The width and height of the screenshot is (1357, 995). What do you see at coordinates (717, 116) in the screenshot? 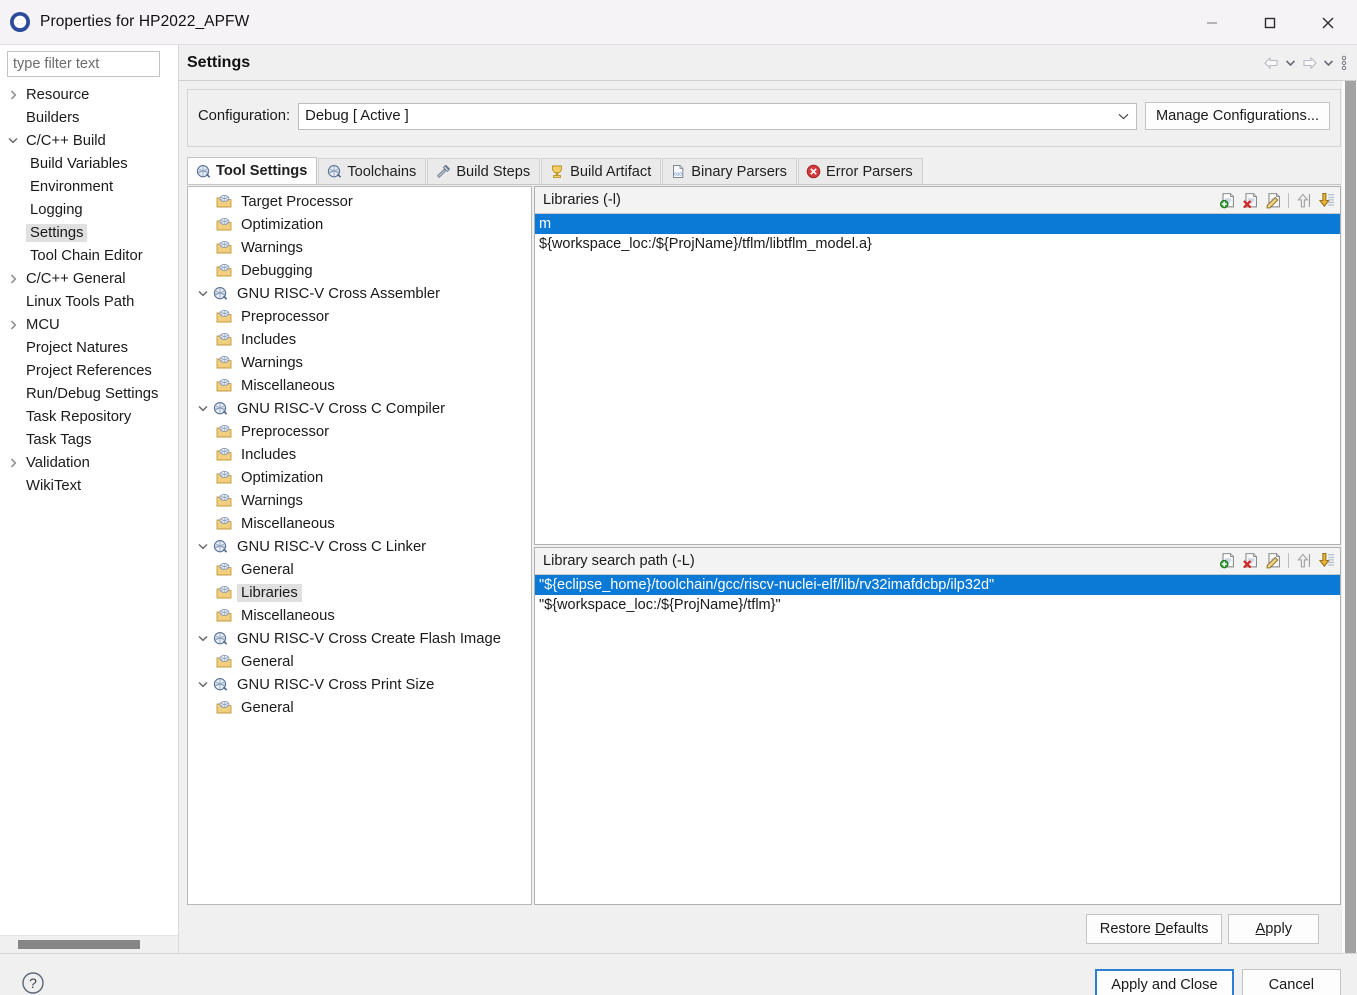
I see `configuration-select: Debug [ Active ]` at bounding box center [717, 116].